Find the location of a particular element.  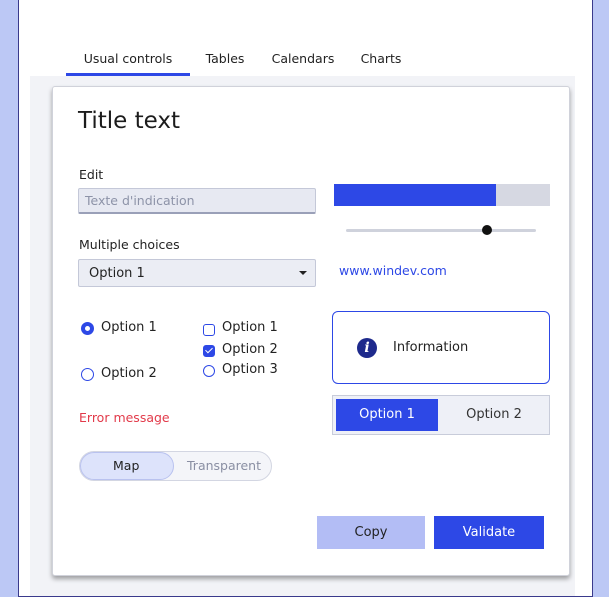

checkbox-option-3-label: Option 3 is located at coordinates (250, 369).